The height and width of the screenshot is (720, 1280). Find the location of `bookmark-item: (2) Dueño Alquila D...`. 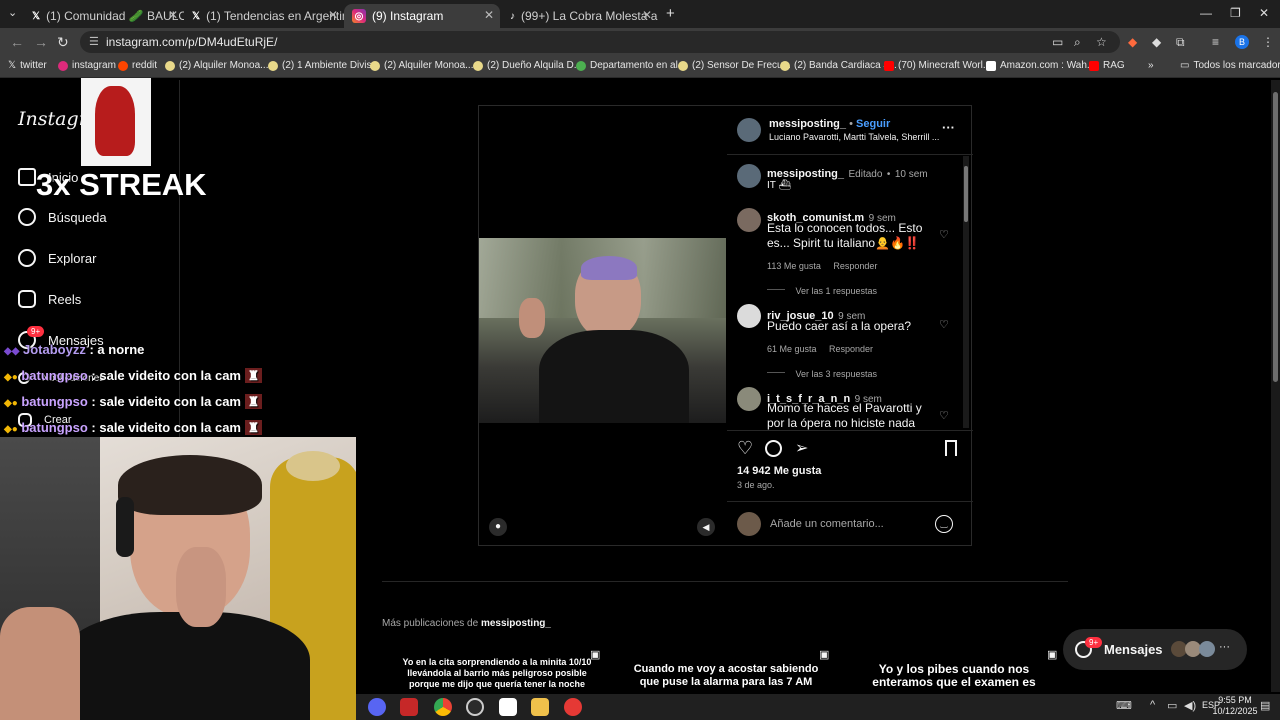

bookmark-item: (2) Dueño Alquila D... is located at coordinates (527, 65).